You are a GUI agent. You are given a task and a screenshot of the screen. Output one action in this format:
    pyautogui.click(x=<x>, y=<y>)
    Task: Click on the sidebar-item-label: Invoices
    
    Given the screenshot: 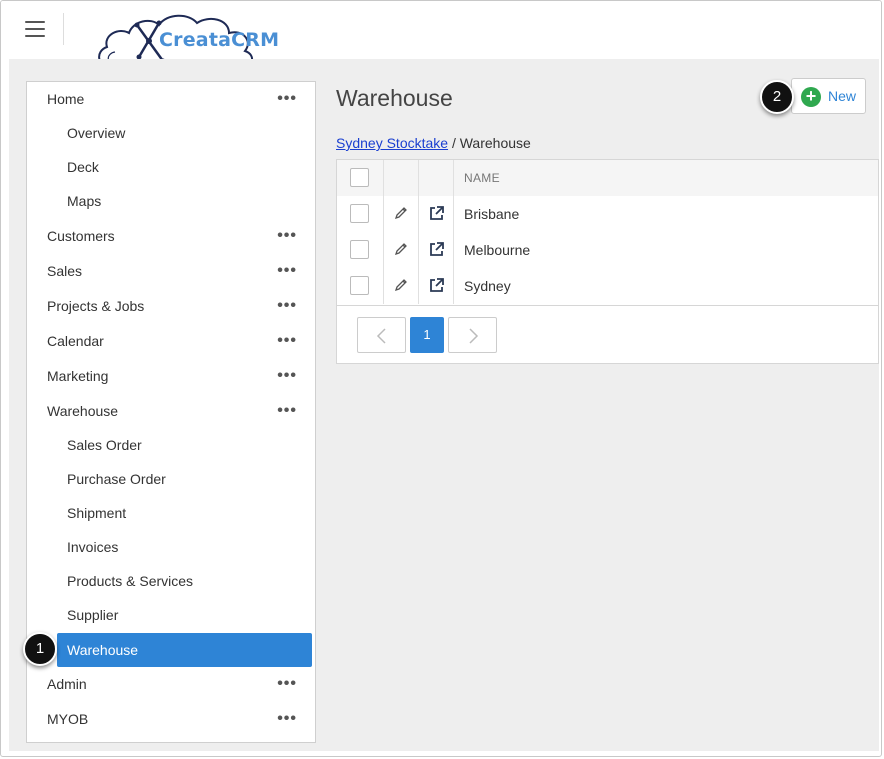 What is the action you would take?
    pyautogui.click(x=93, y=547)
    